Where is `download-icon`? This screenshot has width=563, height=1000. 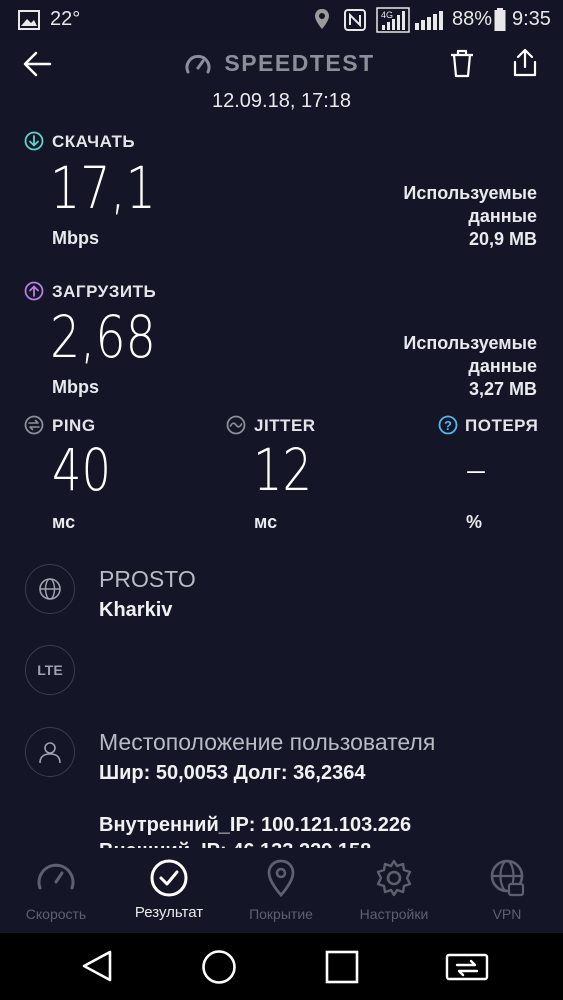
download-icon is located at coordinates (34, 141).